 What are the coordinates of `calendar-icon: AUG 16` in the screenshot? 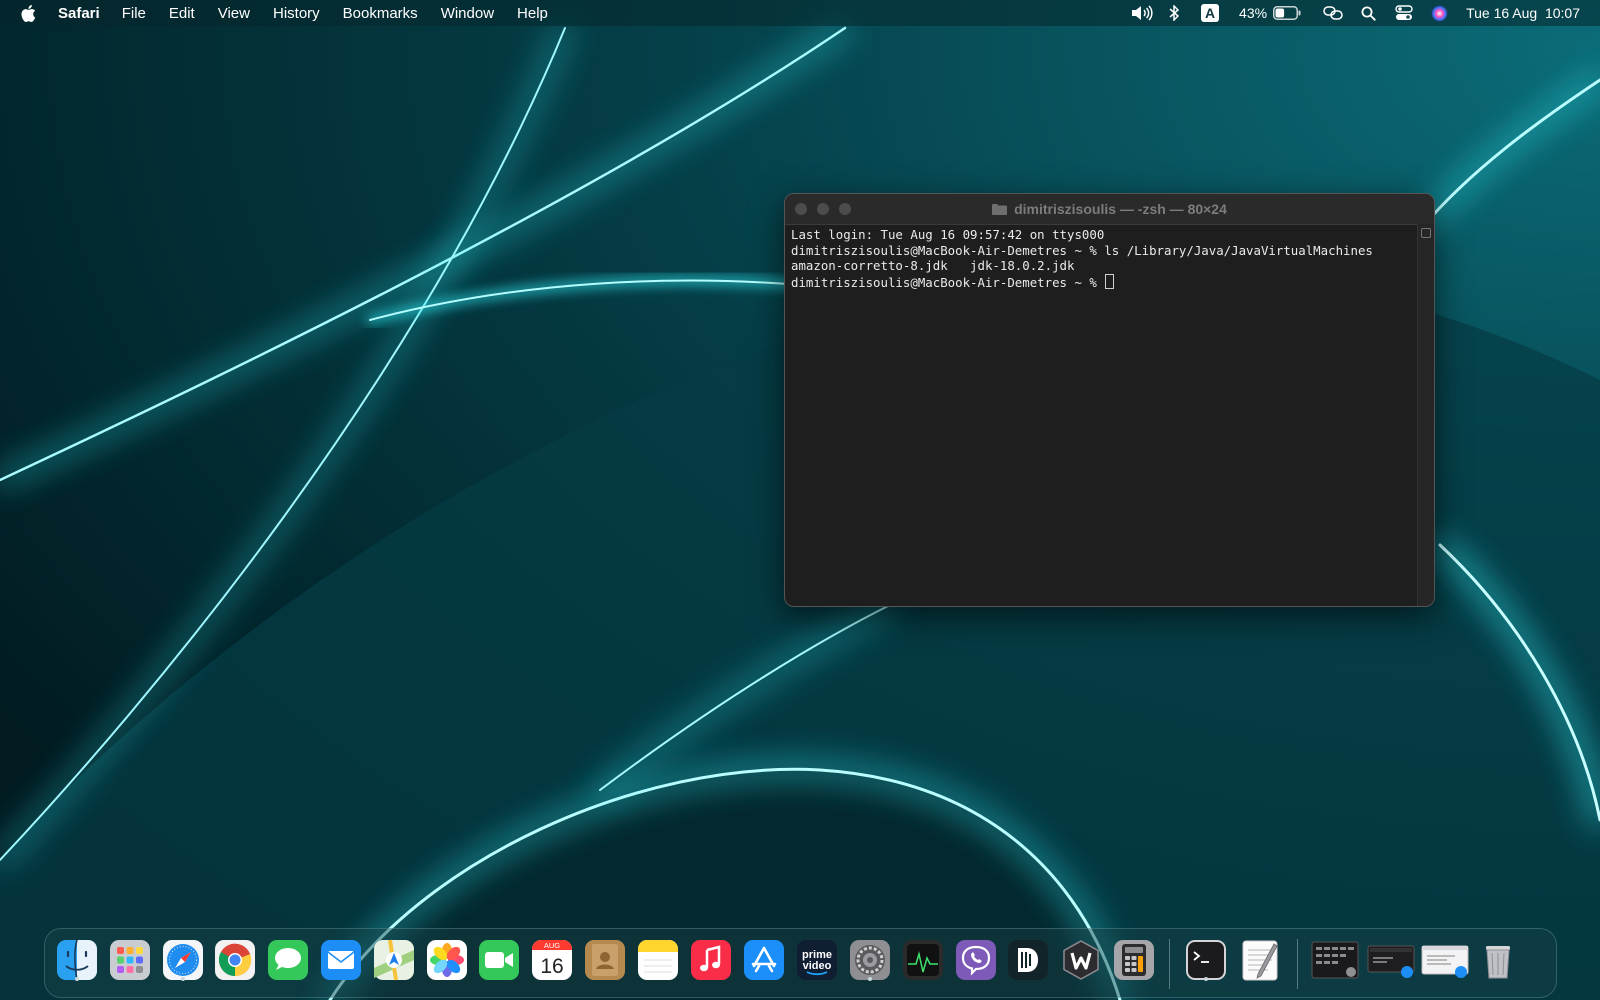 It's located at (552, 960).